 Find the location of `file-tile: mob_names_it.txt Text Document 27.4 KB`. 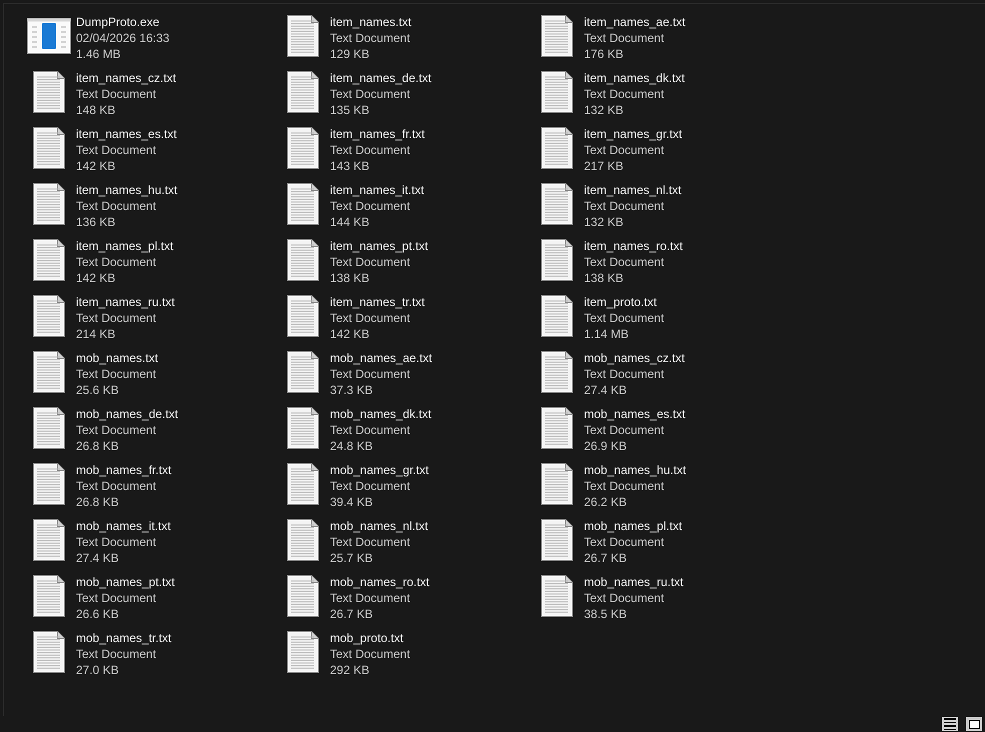

file-tile: mob_names_it.txt Text Document 27.4 KB is located at coordinates (149, 545).